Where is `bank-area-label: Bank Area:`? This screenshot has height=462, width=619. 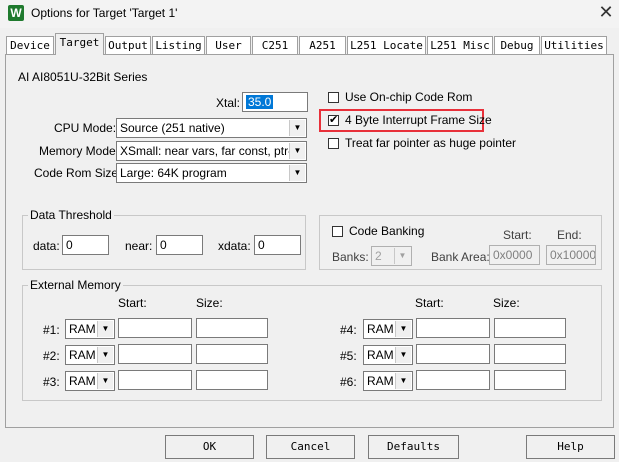
bank-area-label: Bank Area: is located at coordinates (460, 257).